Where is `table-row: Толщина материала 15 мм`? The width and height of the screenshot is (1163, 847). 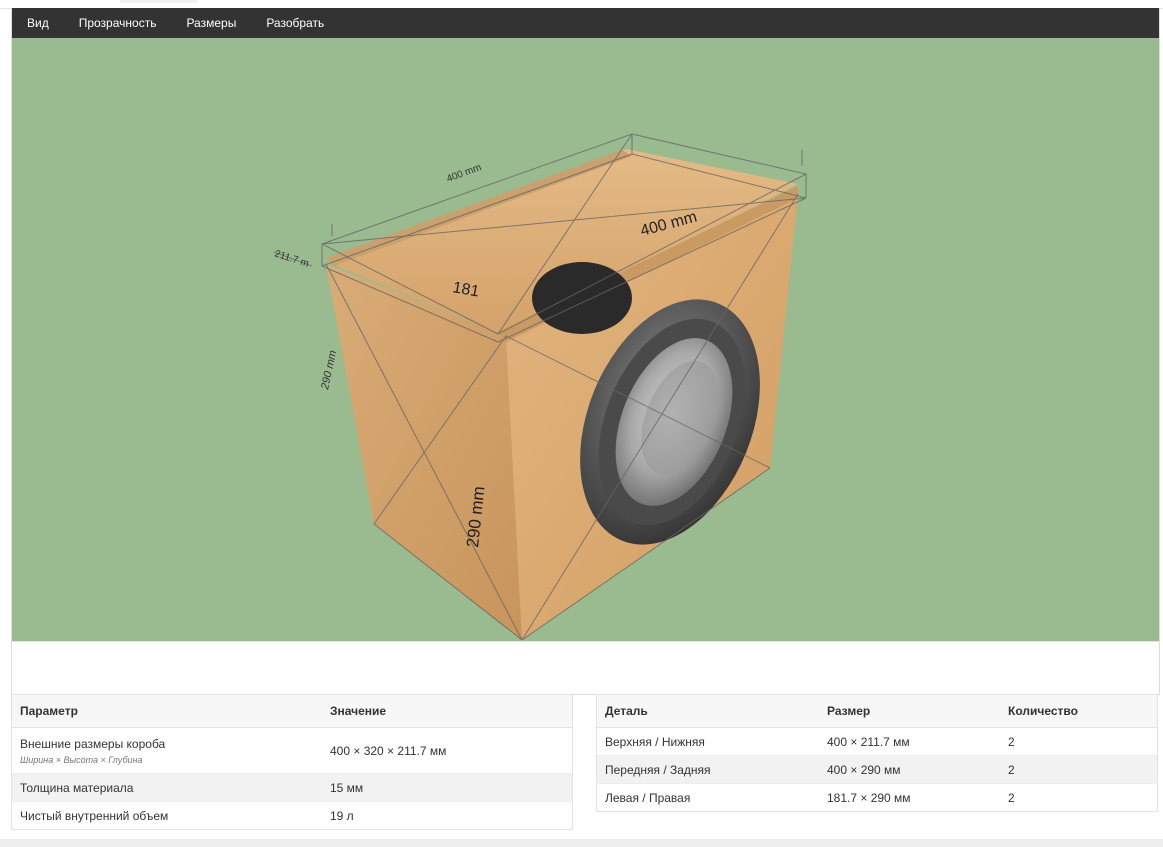 table-row: Толщина материала 15 мм is located at coordinates (292, 787).